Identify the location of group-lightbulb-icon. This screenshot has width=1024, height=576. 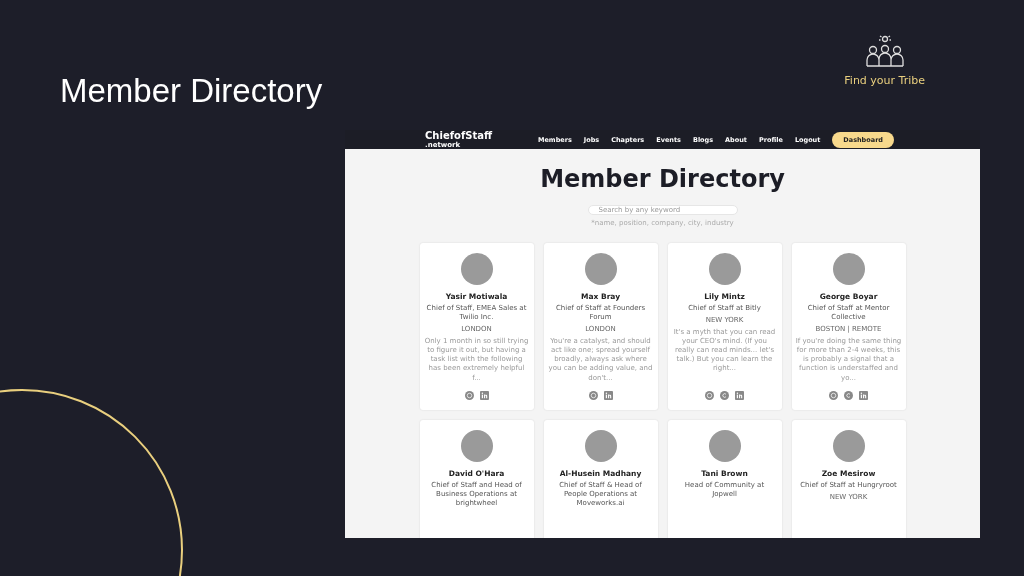
(884, 51).